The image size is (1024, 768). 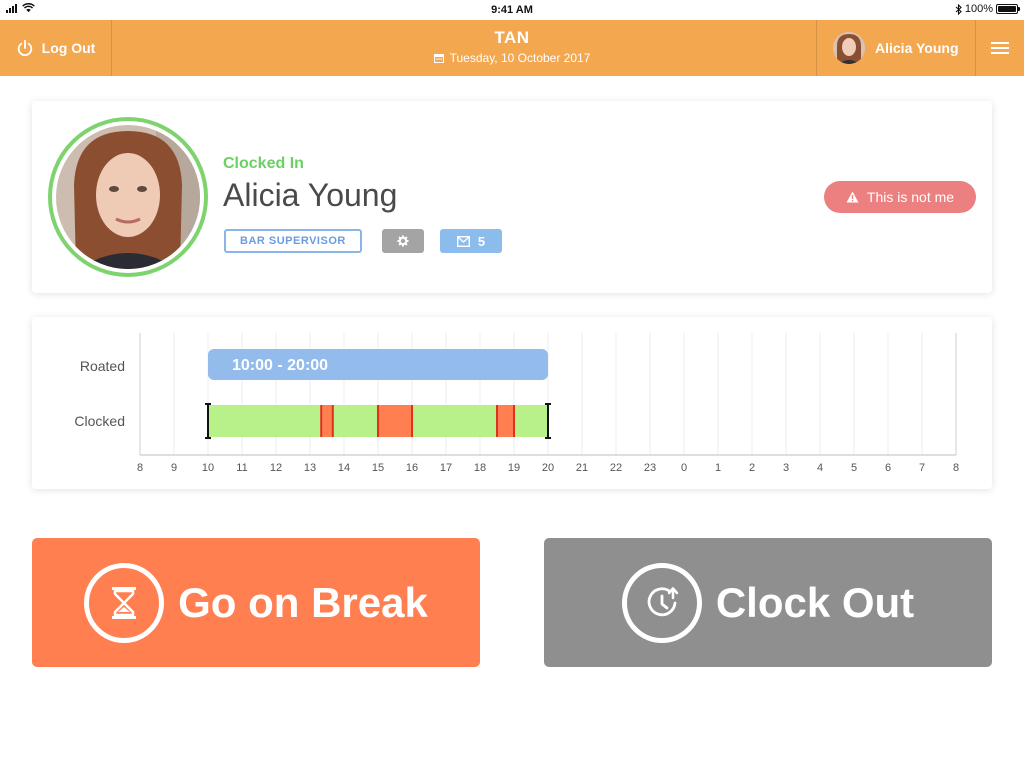 What do you see at coordinates (276, 468) in the screenshot?
I see `hour-tick-label: 12` at bounding box center [276, 468].